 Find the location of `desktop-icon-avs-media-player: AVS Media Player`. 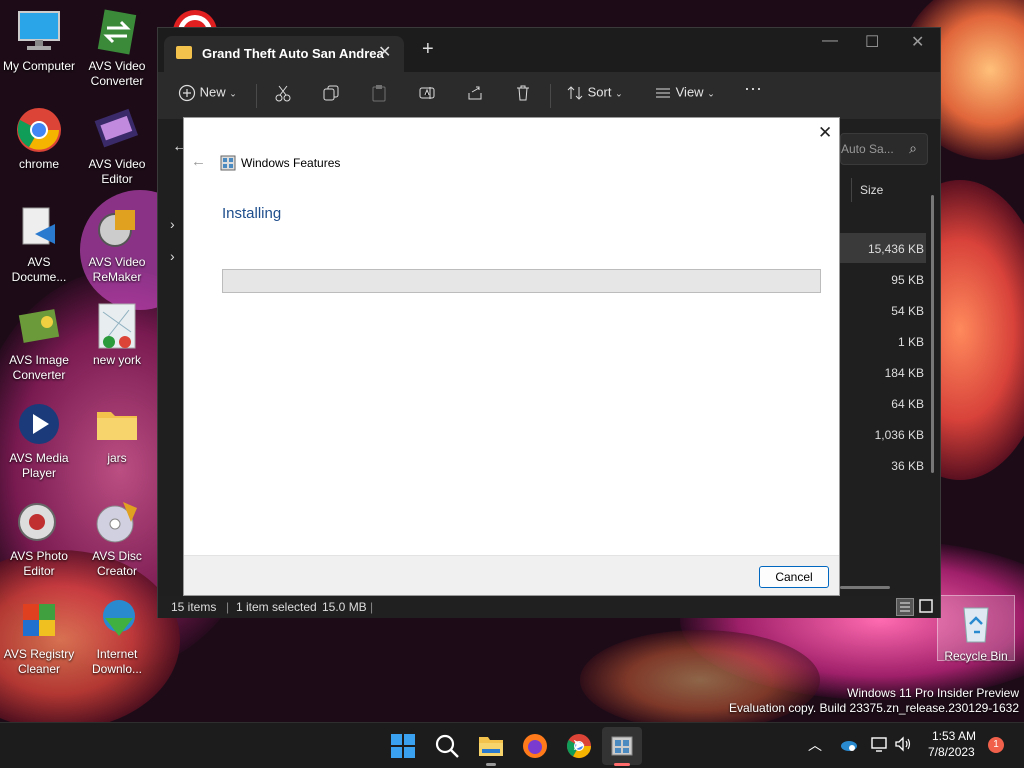

desktop-icon-avs-media-player: AVS Media Player is located at coordinates (39, 440).